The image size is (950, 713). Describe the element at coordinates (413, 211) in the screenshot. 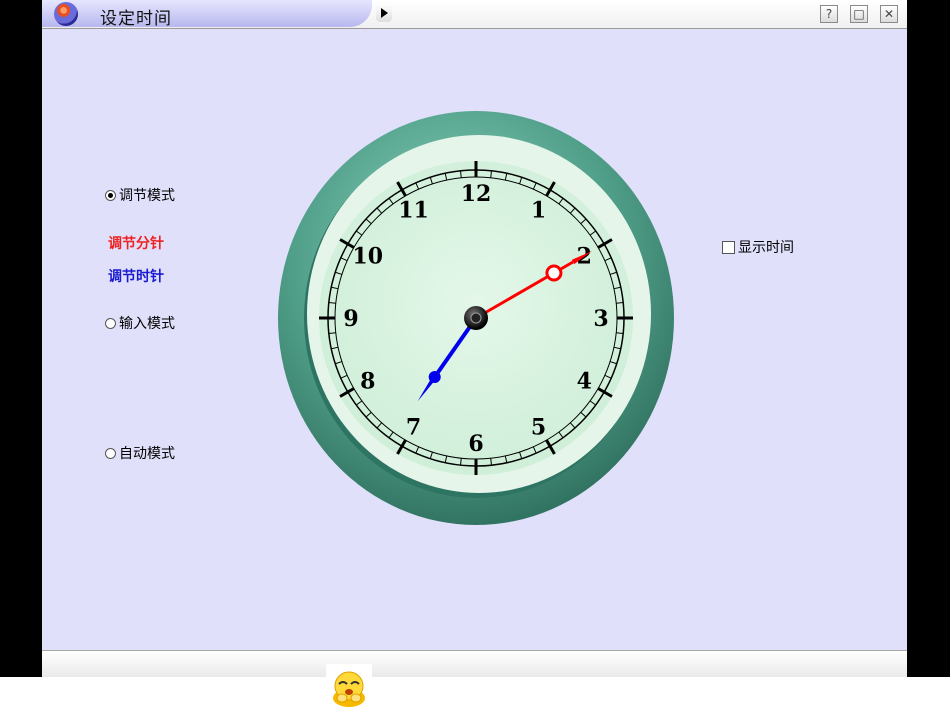

I see `clock-number: 11` at that location.